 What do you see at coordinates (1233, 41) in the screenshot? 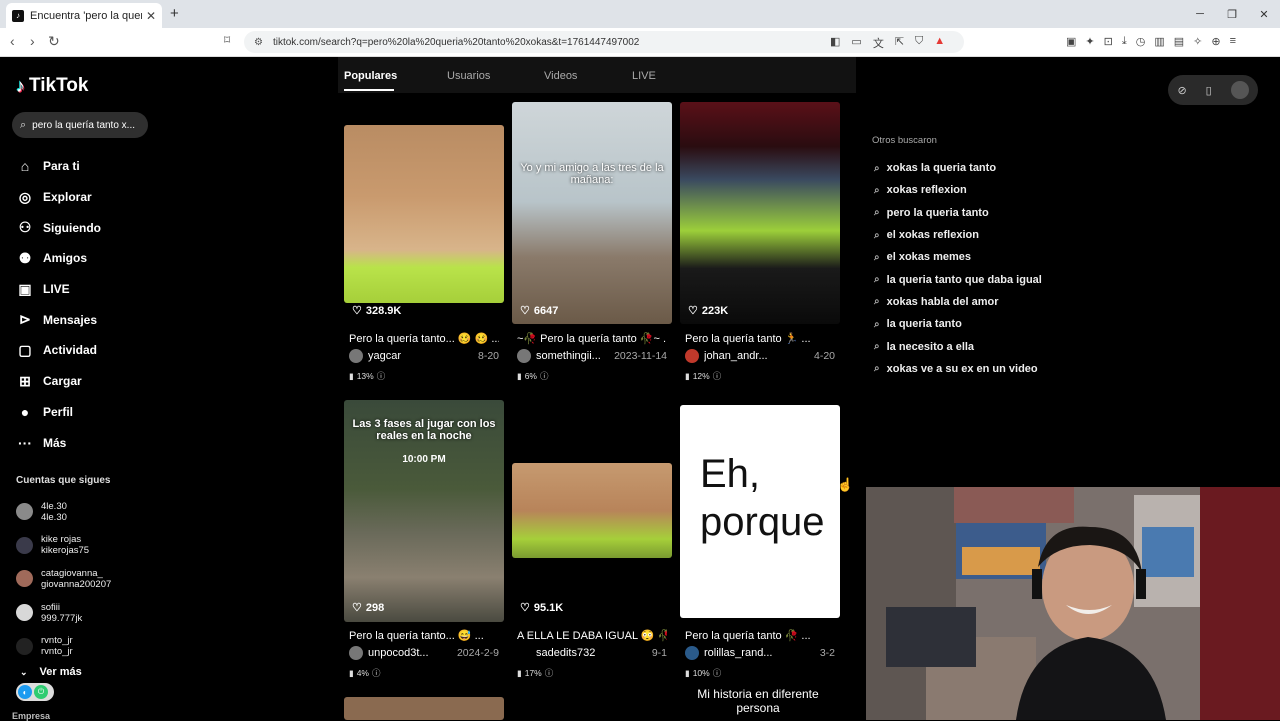
I see `menu-icon: ≡` at bounding box center [1233, 41].